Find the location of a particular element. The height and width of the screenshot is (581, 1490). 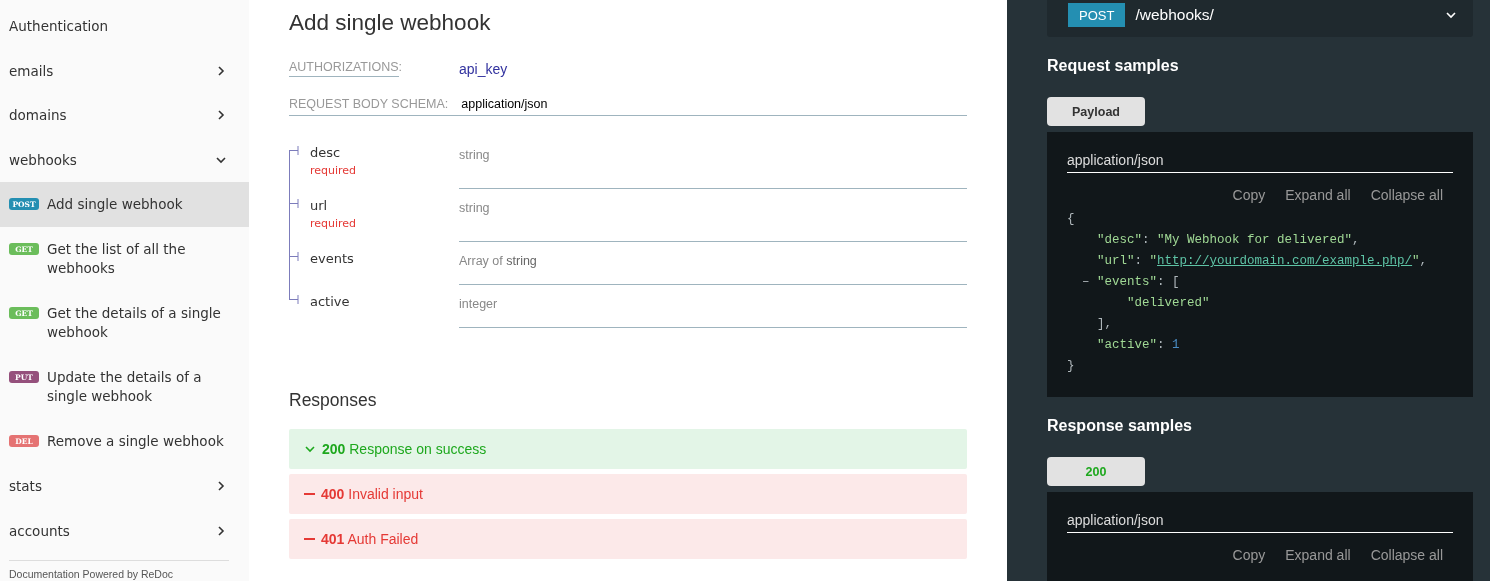

code-line: } is located at coordinates (1071, 366).